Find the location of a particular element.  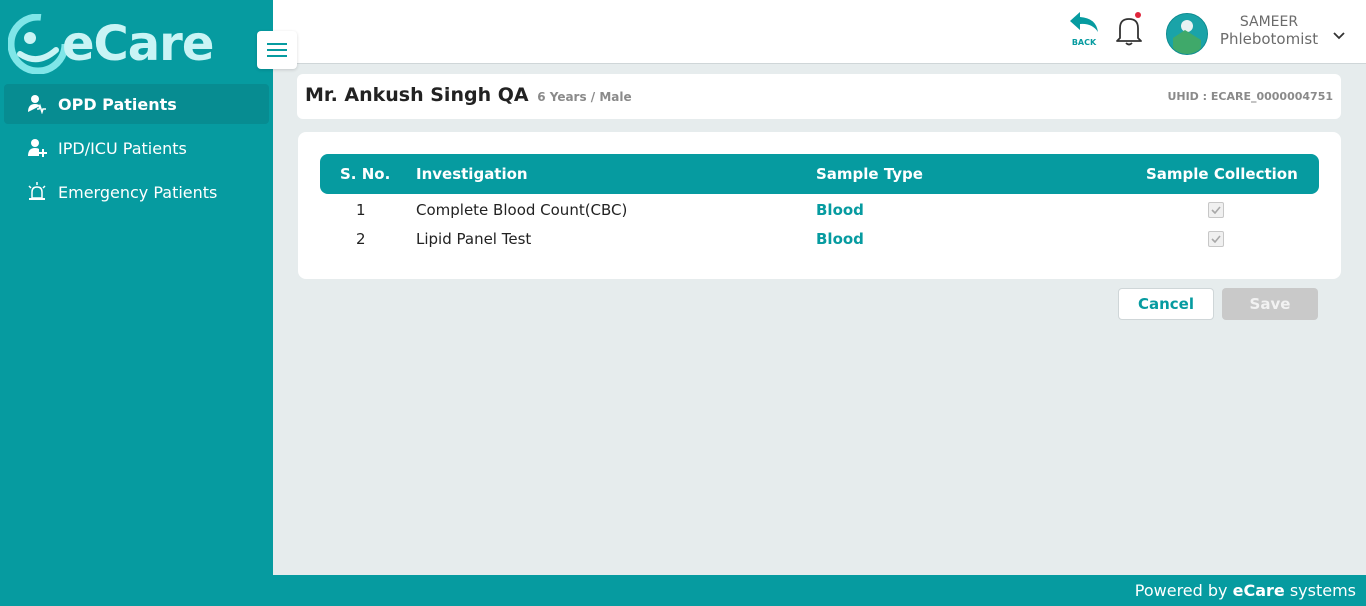

footer-brand: eCare is located at coordinates (1258, 590).